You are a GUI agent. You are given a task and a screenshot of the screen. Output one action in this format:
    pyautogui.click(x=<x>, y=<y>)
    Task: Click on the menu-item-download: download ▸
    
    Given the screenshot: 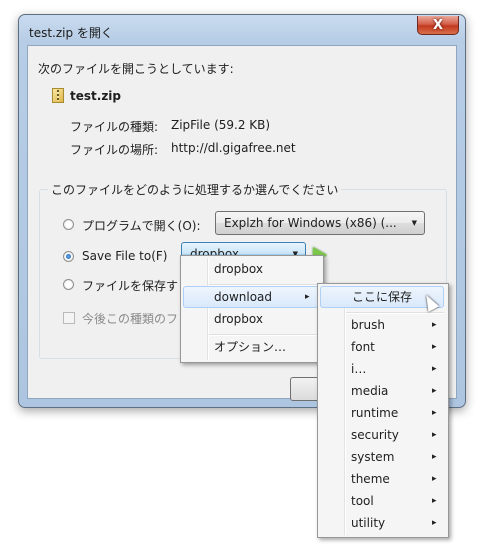 What is the action you would take?
    pyautogui.click(x=251, y=297)
    